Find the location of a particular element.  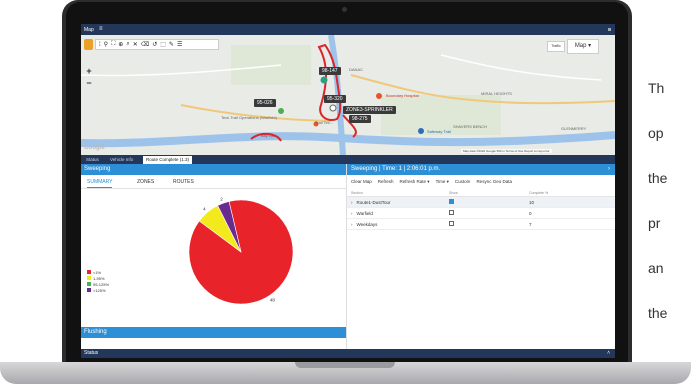

map-place-label: DANAC is located at coordinates (356, 69).